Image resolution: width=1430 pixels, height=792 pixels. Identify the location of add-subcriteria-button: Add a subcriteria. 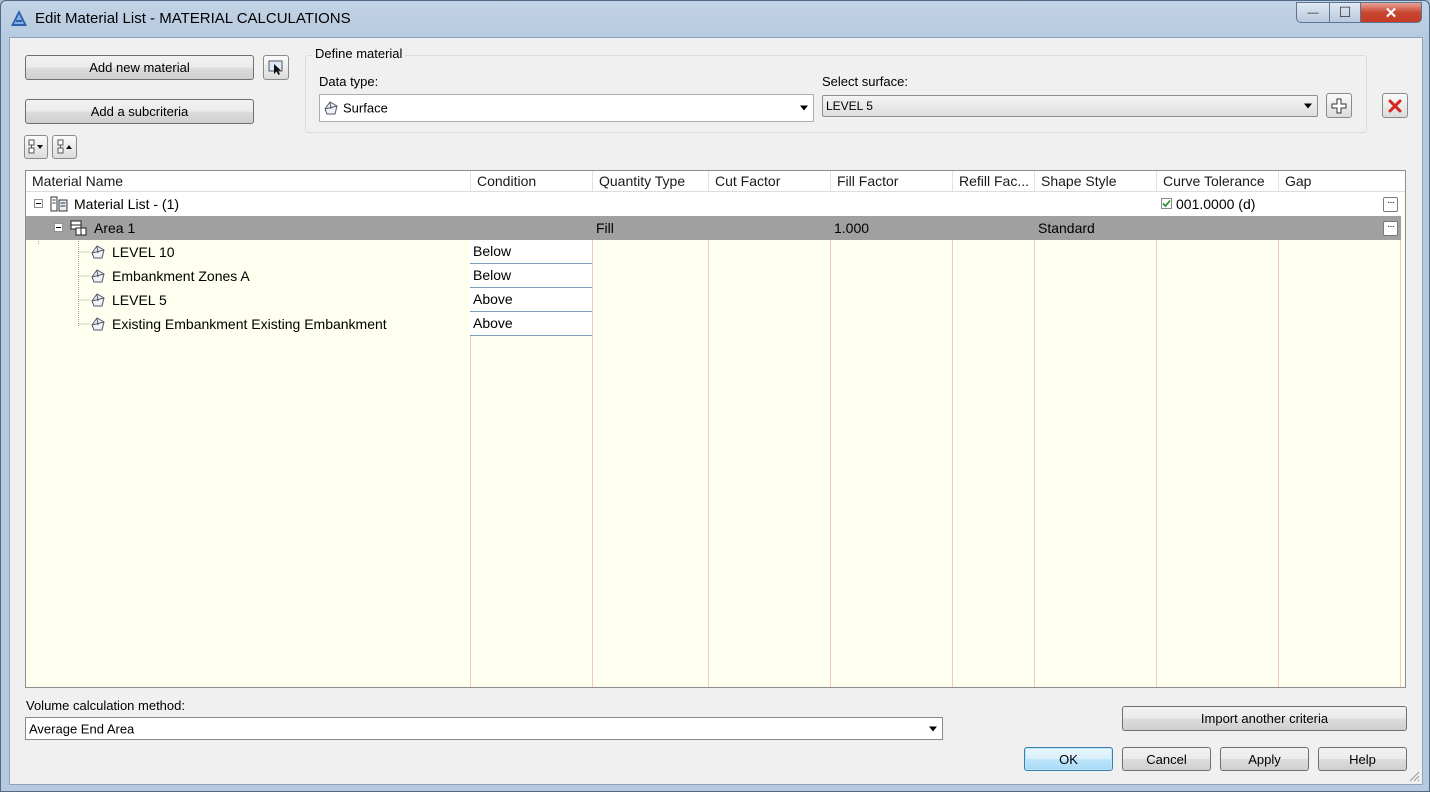
(139, 111).